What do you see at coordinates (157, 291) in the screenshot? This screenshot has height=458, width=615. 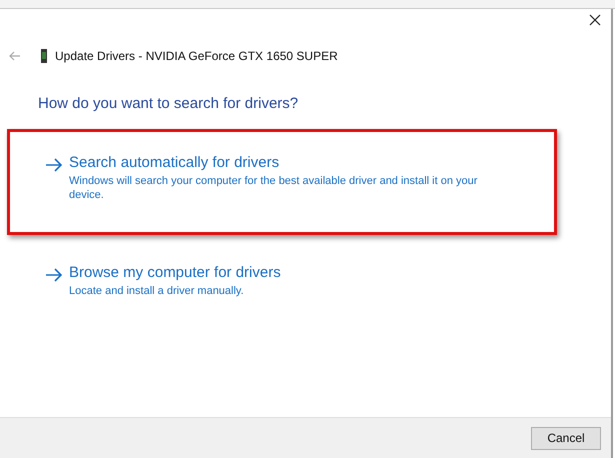 I see `option-description: Locate and install a driver manually.` at bounding box center [157, 291].